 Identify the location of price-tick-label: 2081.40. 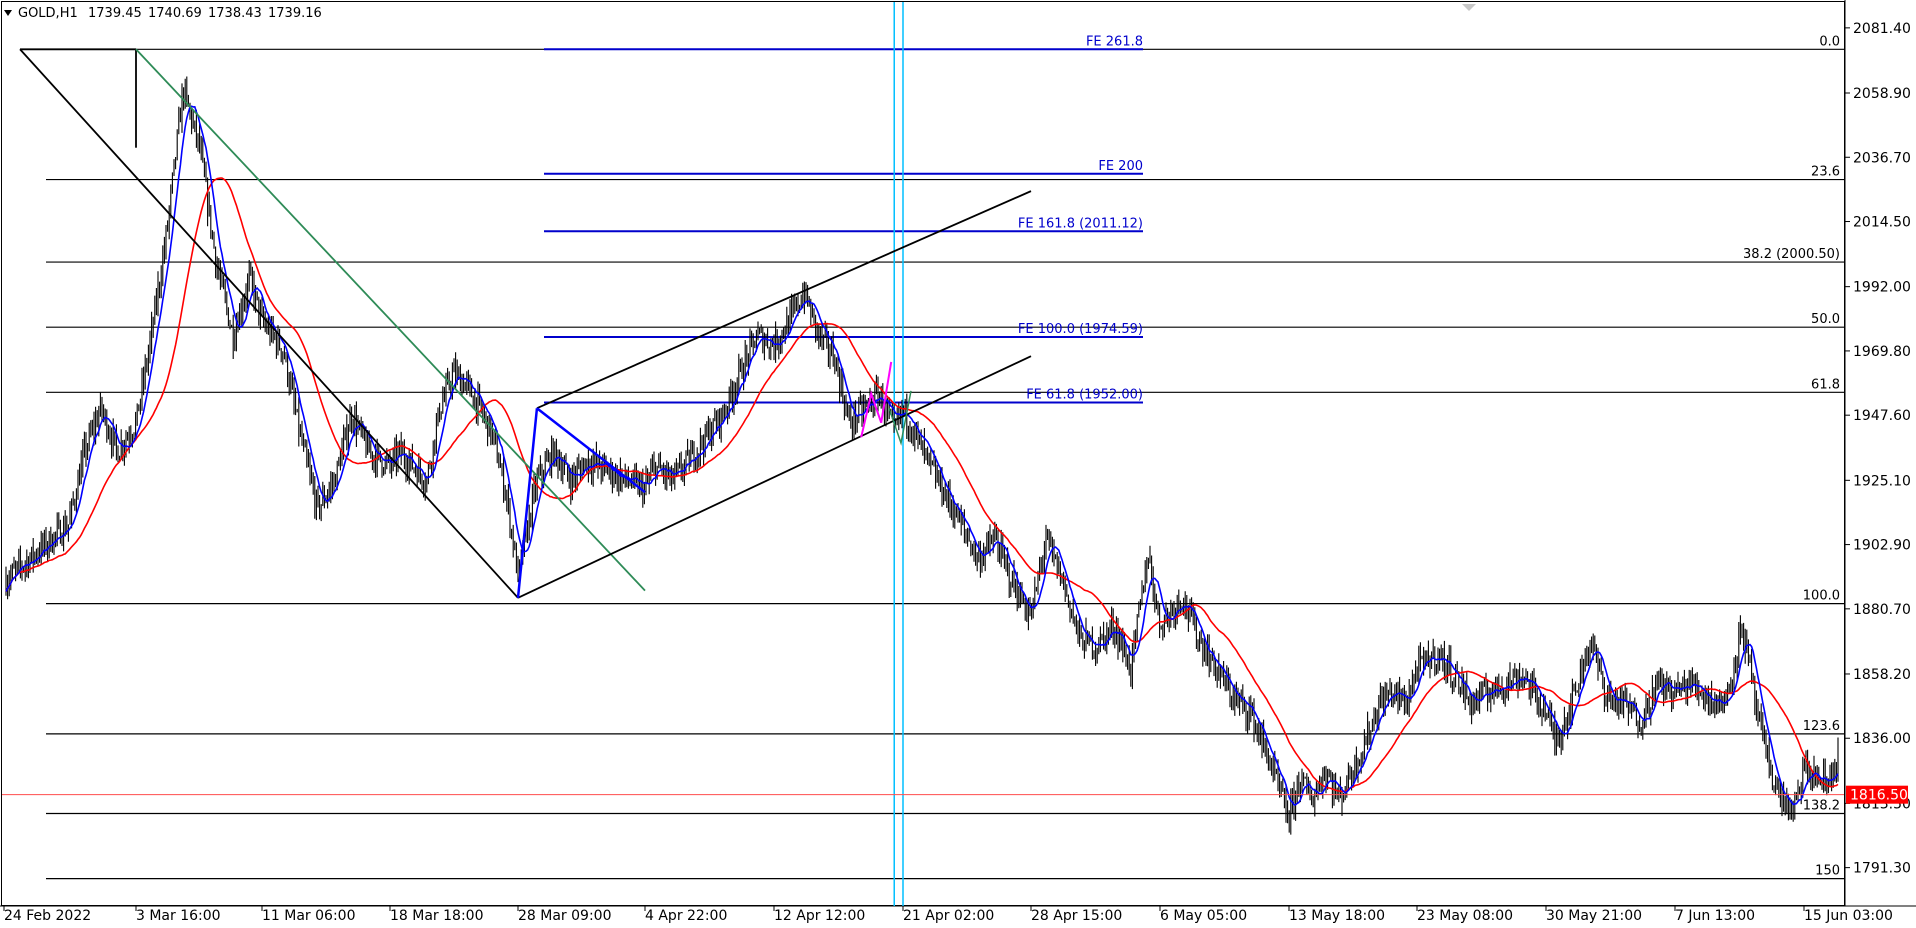
(1882, 29).